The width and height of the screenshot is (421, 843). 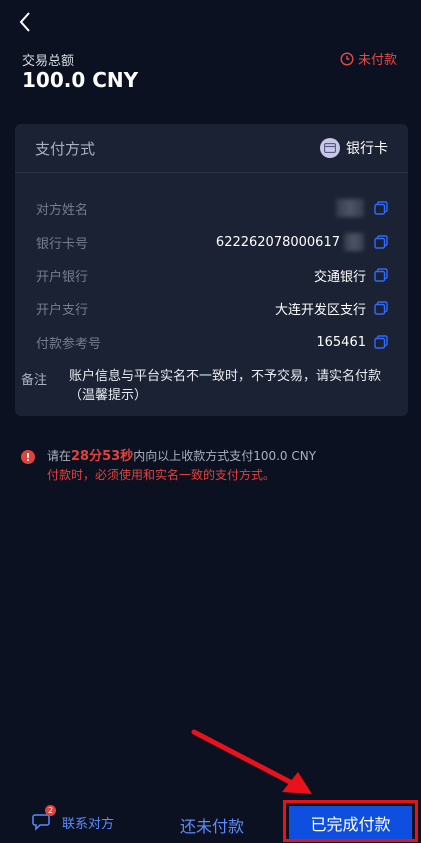 What do you see at coordinates (212, 825) in the screenshot?
I see `not-paid-button: 还未付款` at bounding box center [212, 825].